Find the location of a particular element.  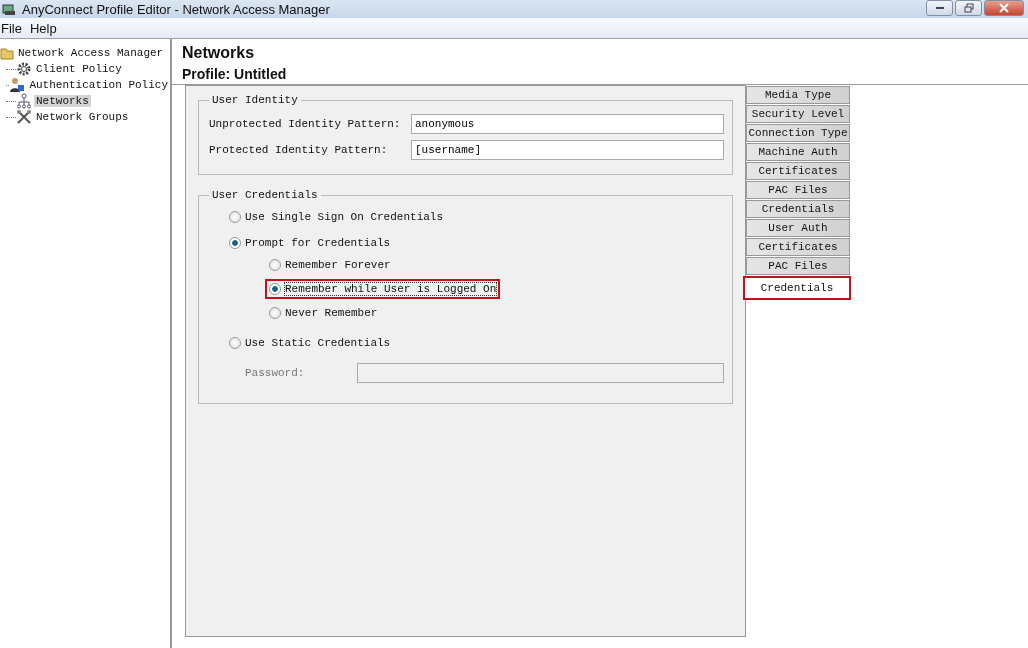

input-field: anonymous is located at coordinates (567, 124).